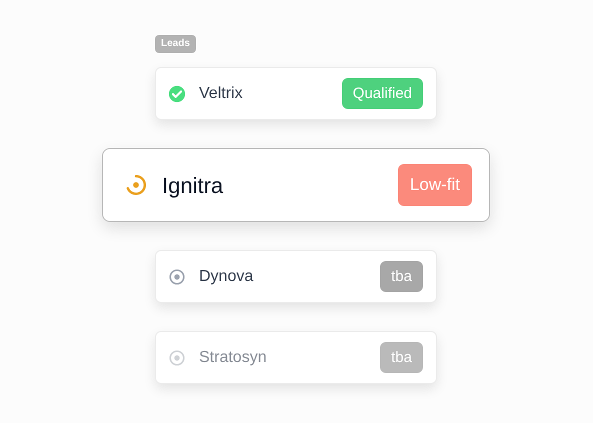 The width and height of the screenshot is (593, 423). Describe the element at coordinates (221, 94) in the screenshot. I see `lead-name: Veltrix` at that location.